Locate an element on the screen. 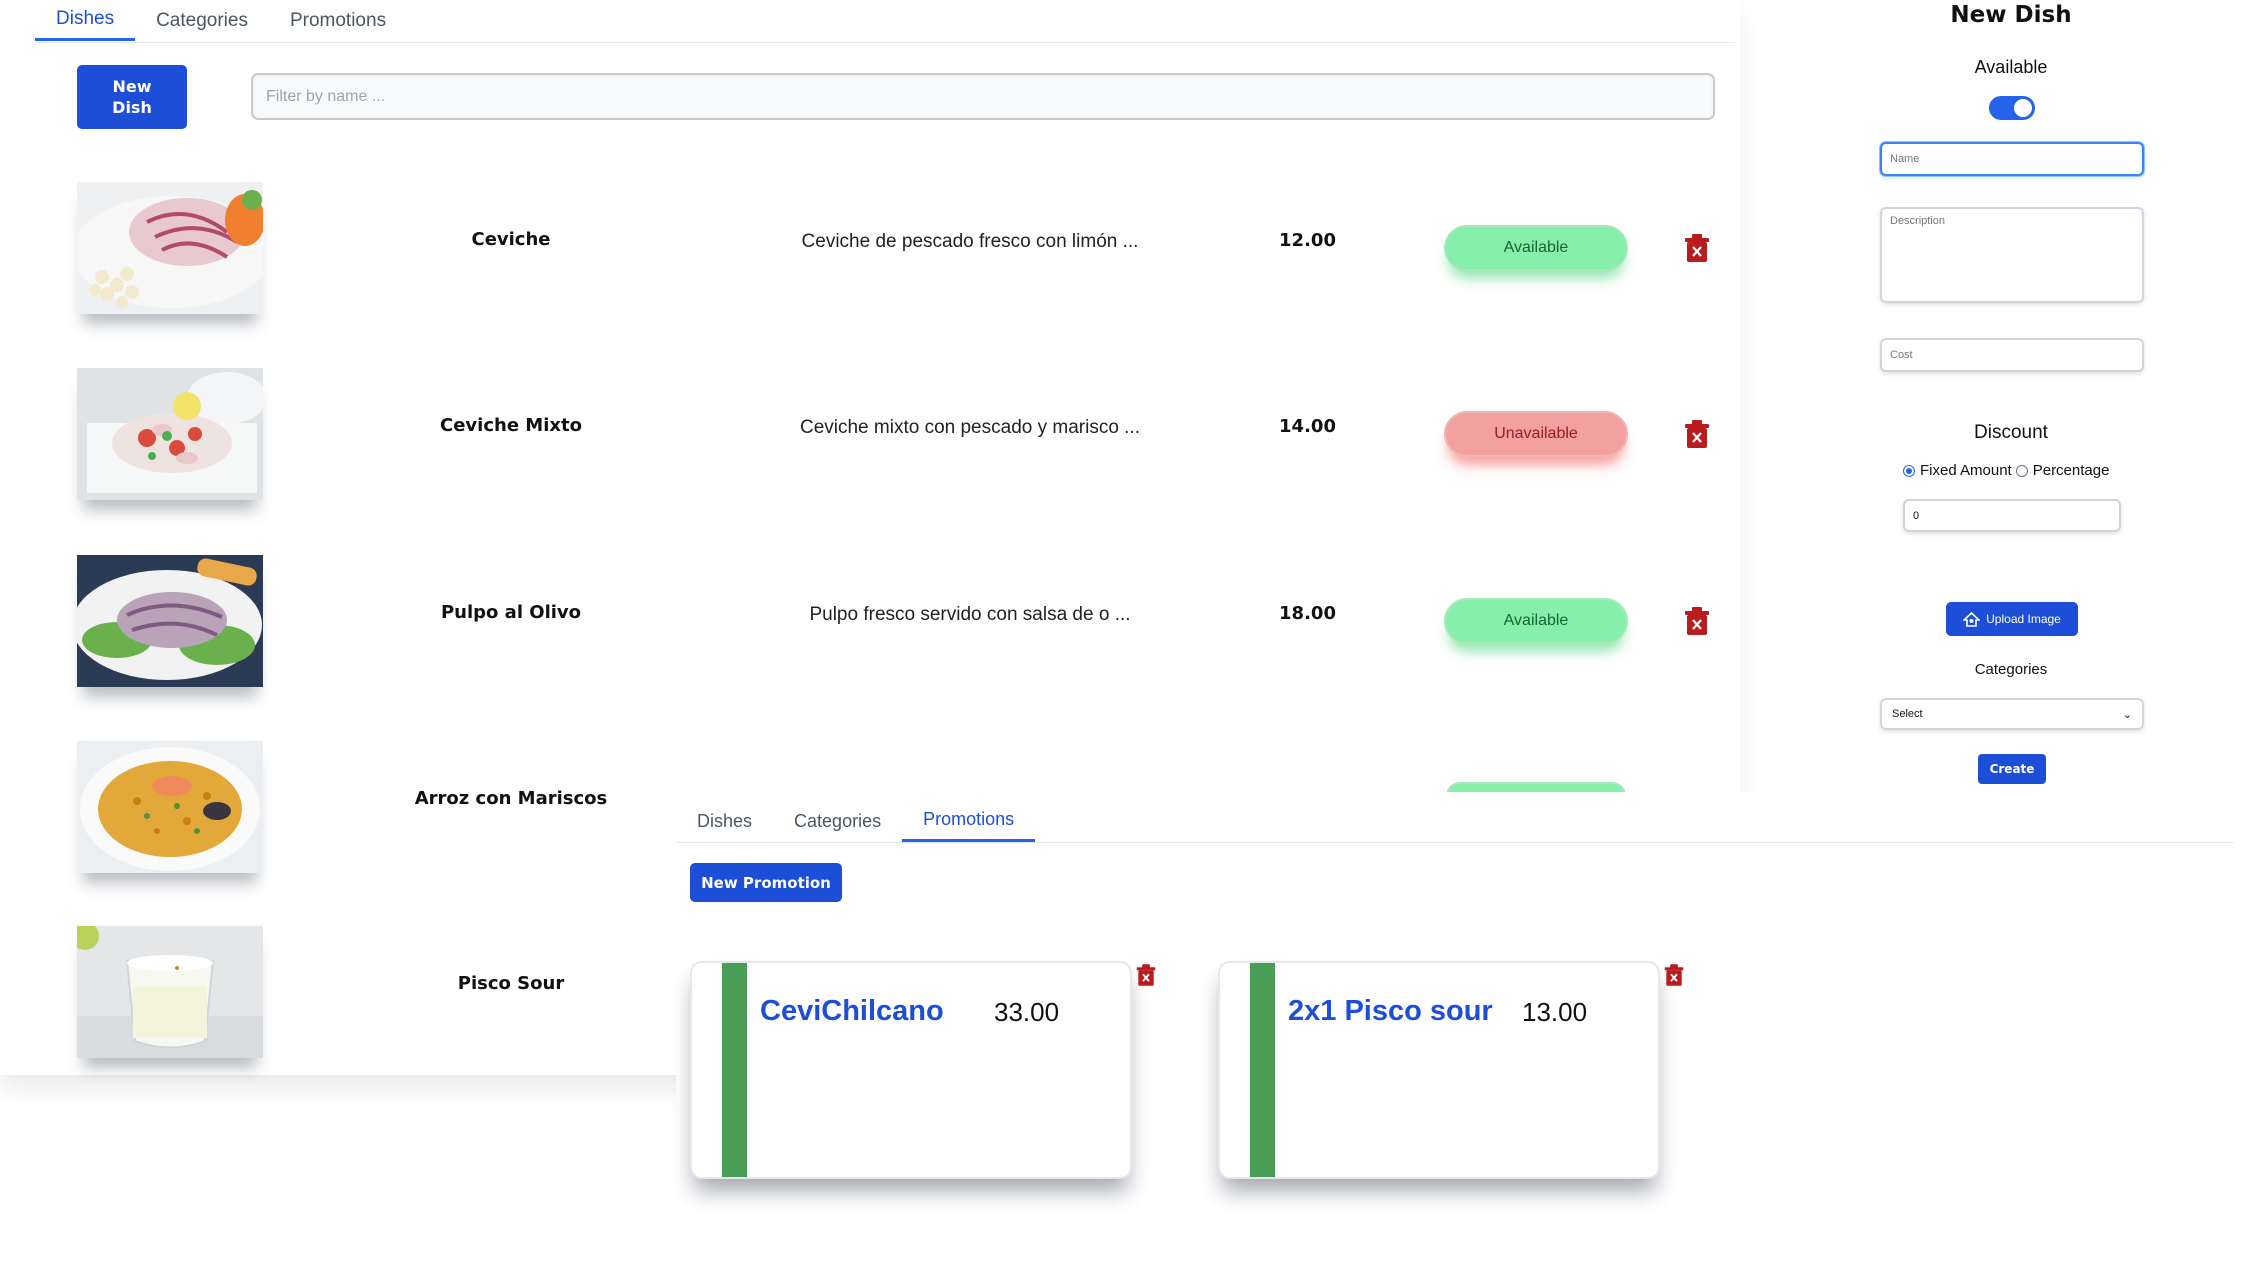 The width and height of the screenshot is (2254, 1262). dishes-tab-bar: Dishes Categories Promotions is located at coordinates (221, 20).